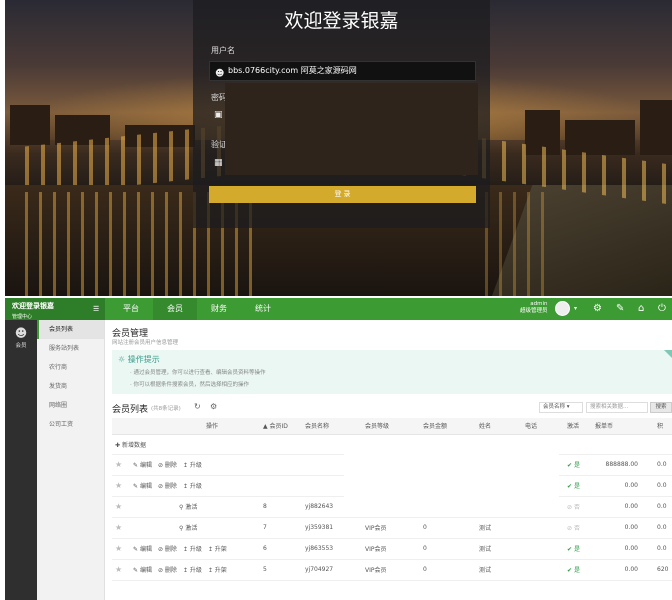 This screenshot has width=672, height=600. Describe the element at coordinates (70, 424) in the screenshot. I see `submenu-wages: 公司工资` at that location.